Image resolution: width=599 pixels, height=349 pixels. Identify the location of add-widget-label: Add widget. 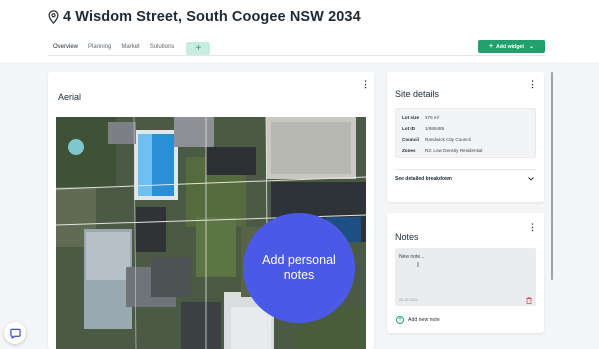
(510, 46).